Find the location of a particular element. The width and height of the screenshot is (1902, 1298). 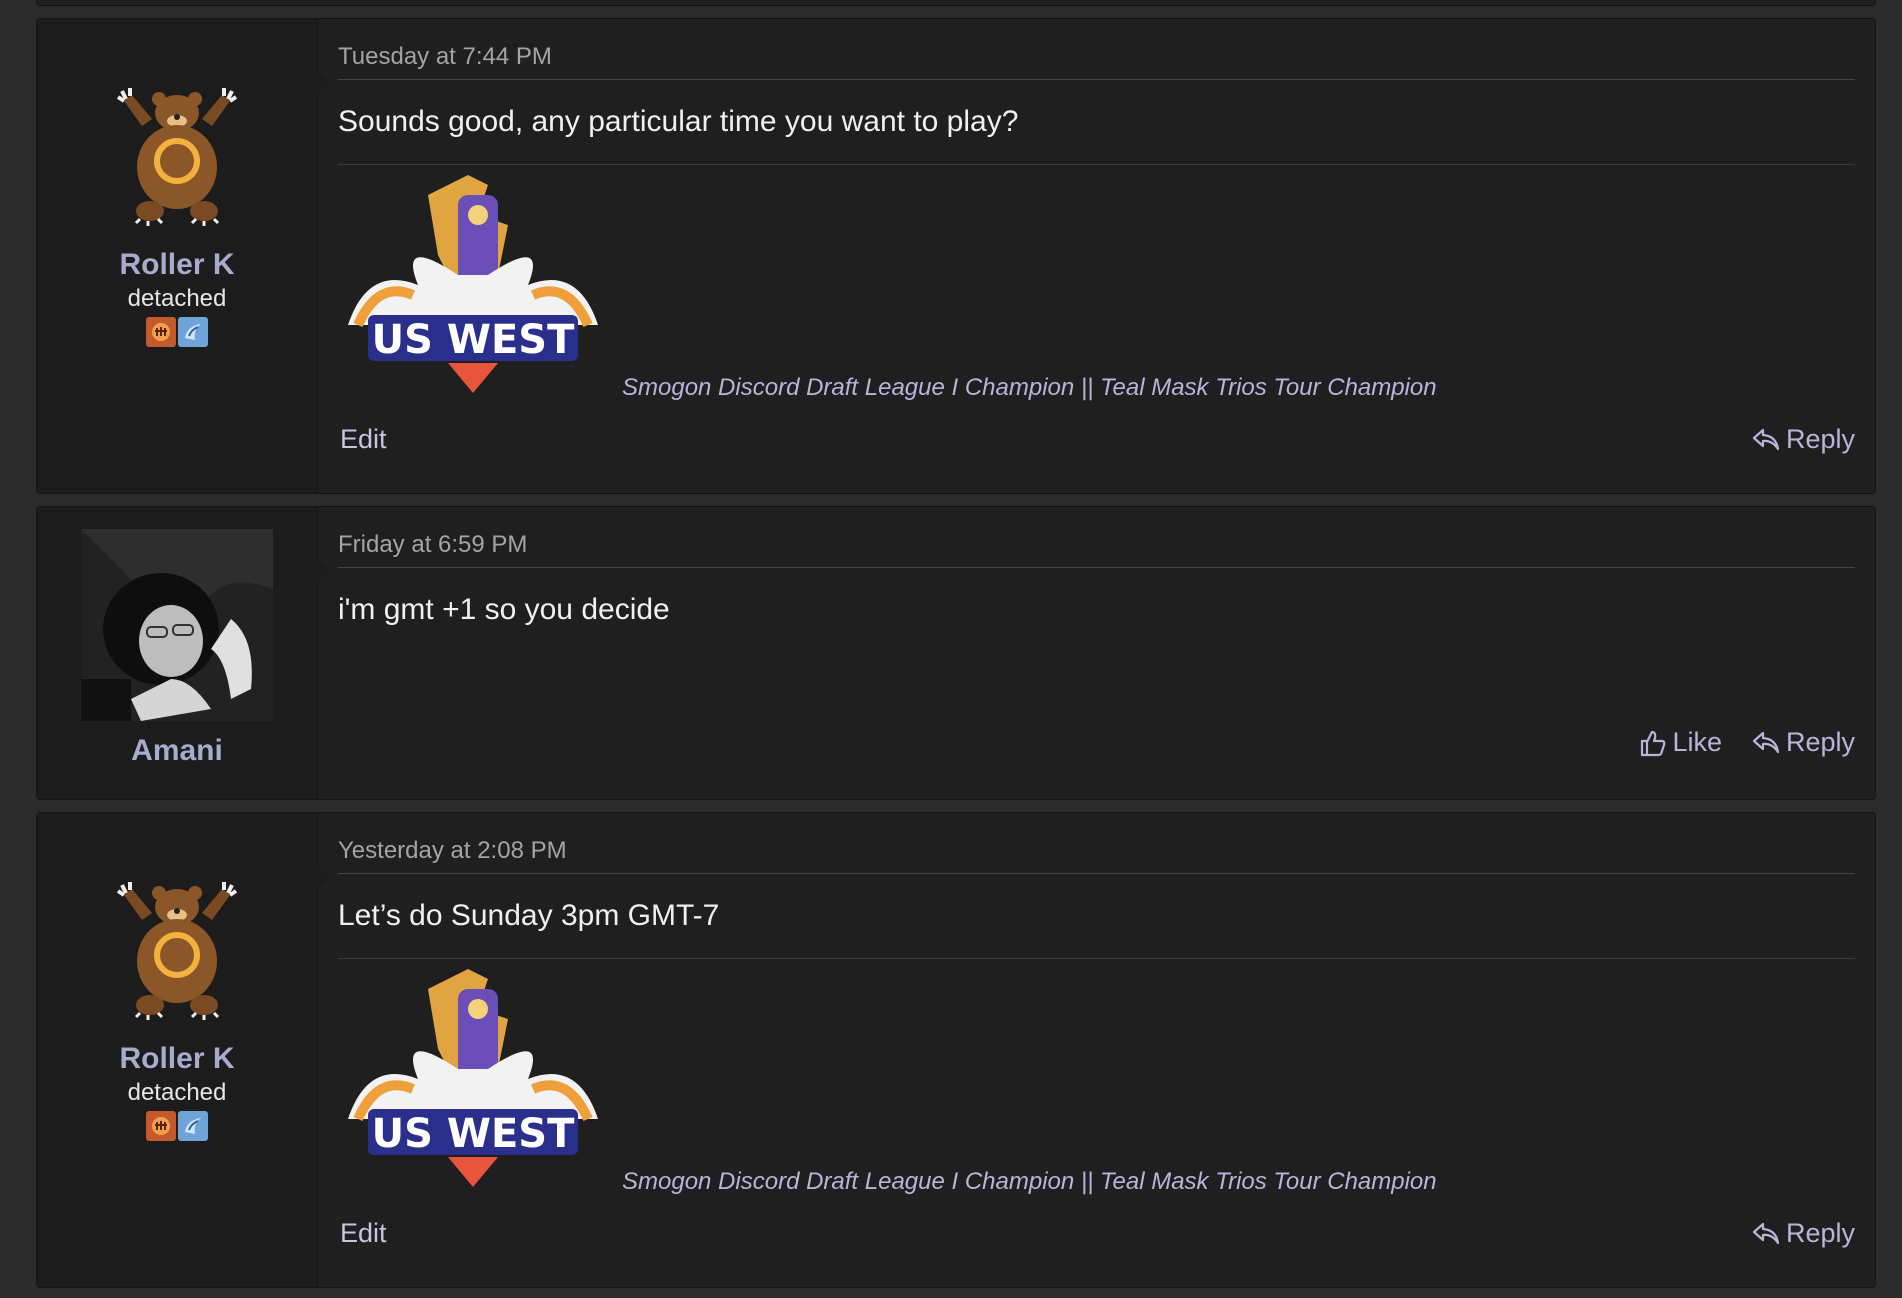

like-button: Like is located at coordinates (1681, 742).